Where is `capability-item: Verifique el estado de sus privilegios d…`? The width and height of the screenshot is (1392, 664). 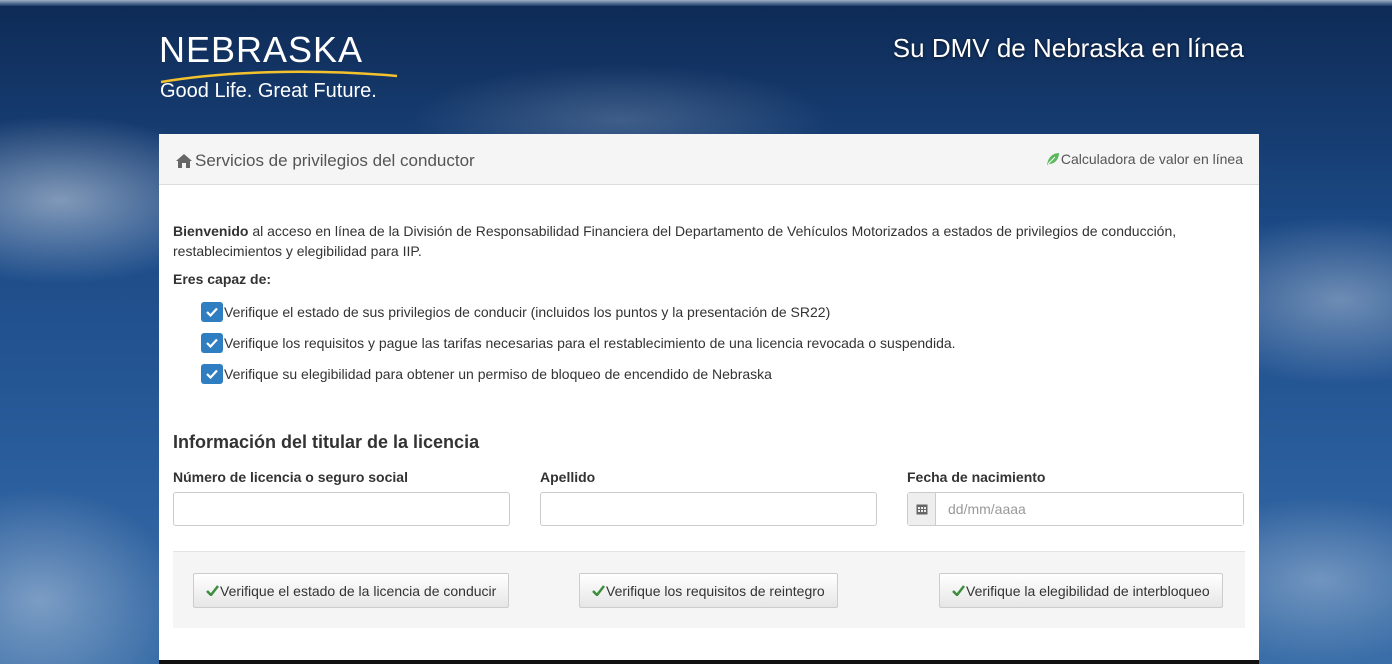 capability-item: Verifique el estado de sus privilegios d… is located at coordinates (578, 312).